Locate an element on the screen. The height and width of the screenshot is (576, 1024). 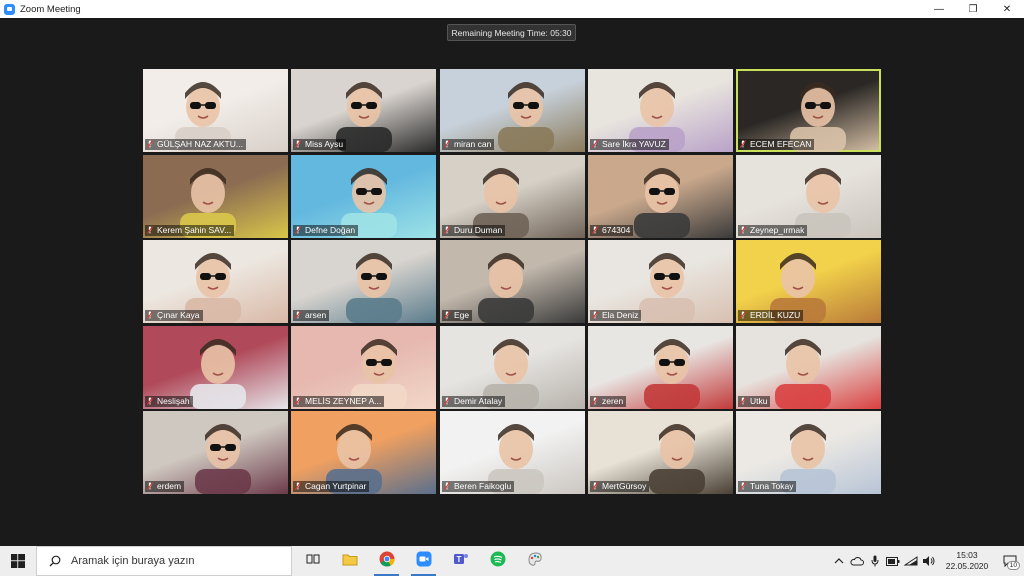
participant-tile: Tuna Tokay is located at coordinates (808, 452).